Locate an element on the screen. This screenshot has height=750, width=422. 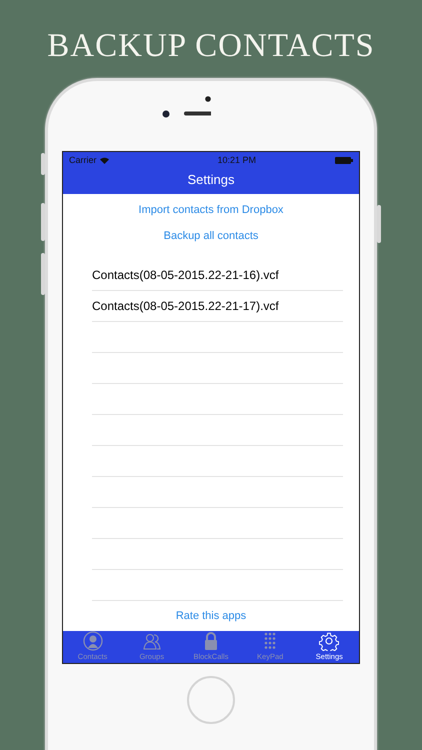
settings-icon is located at coordinates (329, 640).